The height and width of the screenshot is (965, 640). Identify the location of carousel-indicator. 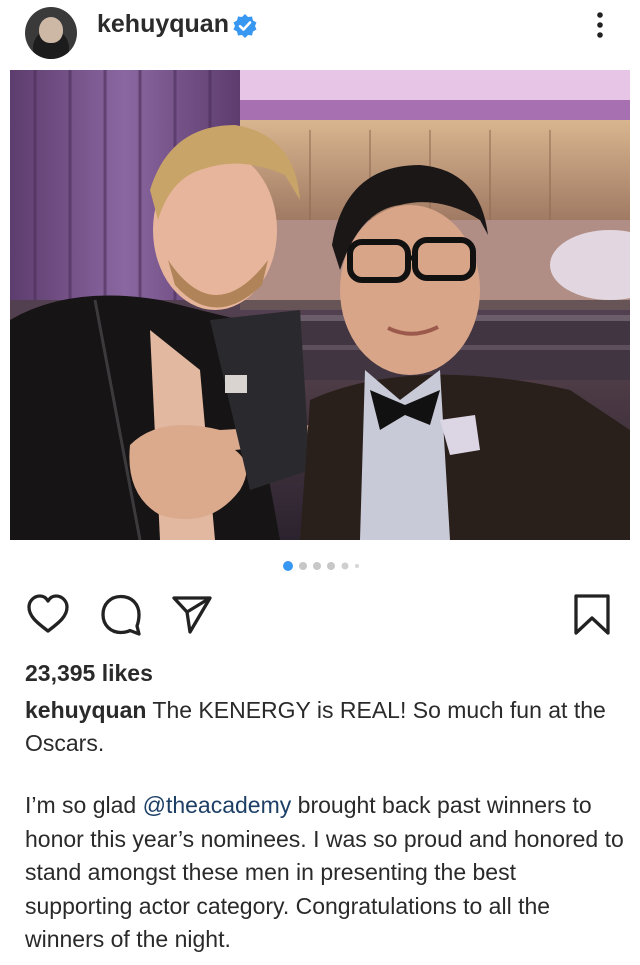
(321, 566).